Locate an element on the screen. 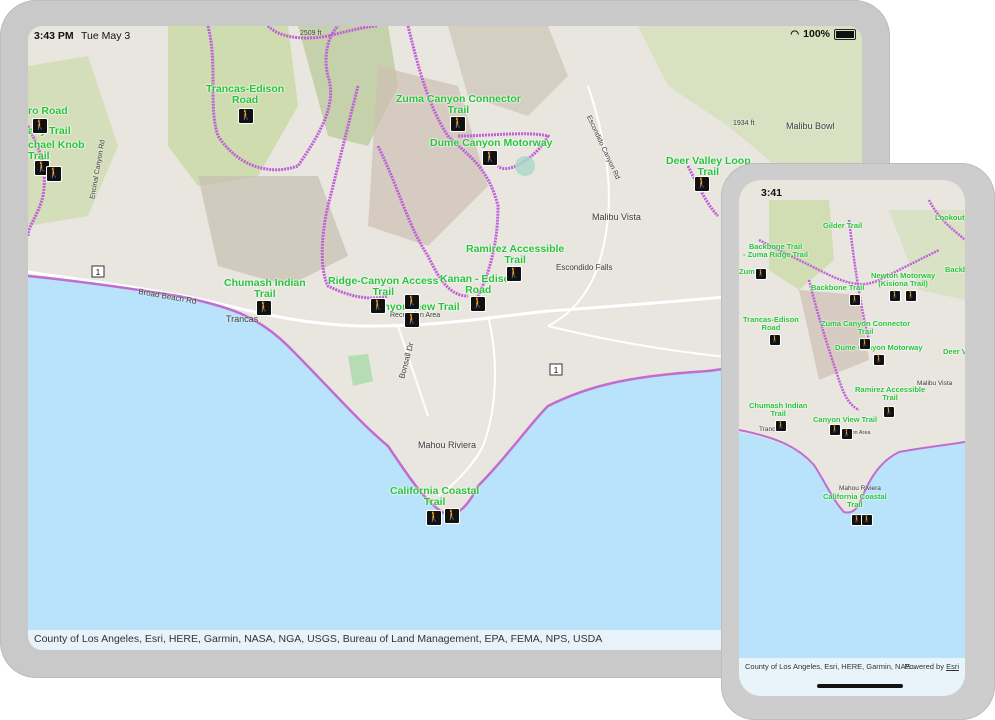 Image resolution: width=995 pixels, height=720 pixels. trail-label: Deer V is located at coordinates (954, 352).